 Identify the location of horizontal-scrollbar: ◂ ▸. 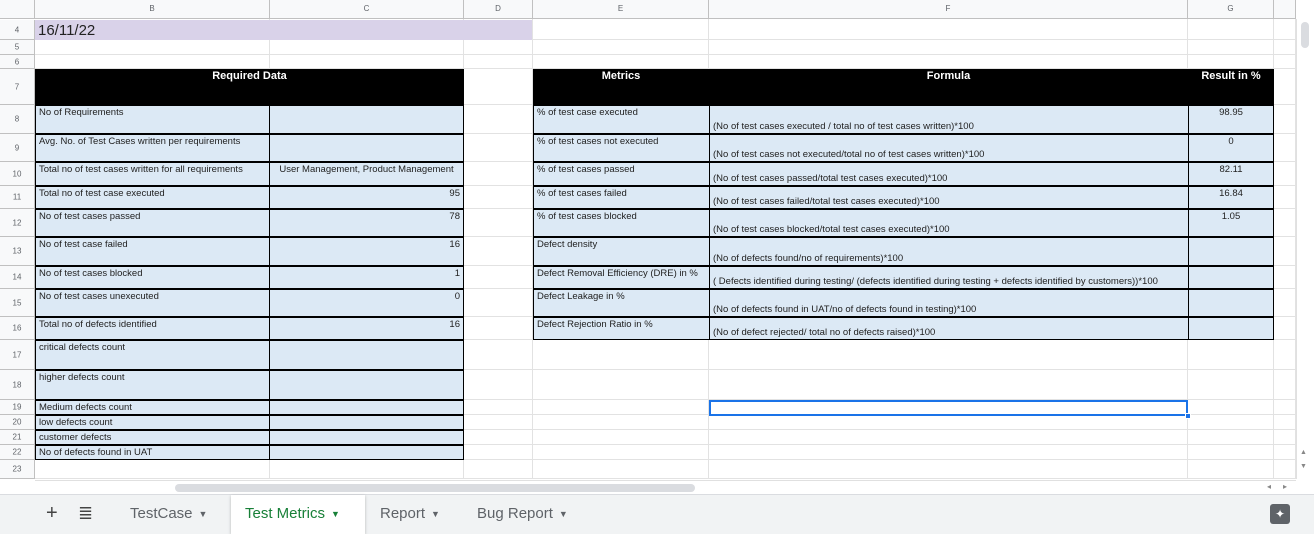
(665, 487).